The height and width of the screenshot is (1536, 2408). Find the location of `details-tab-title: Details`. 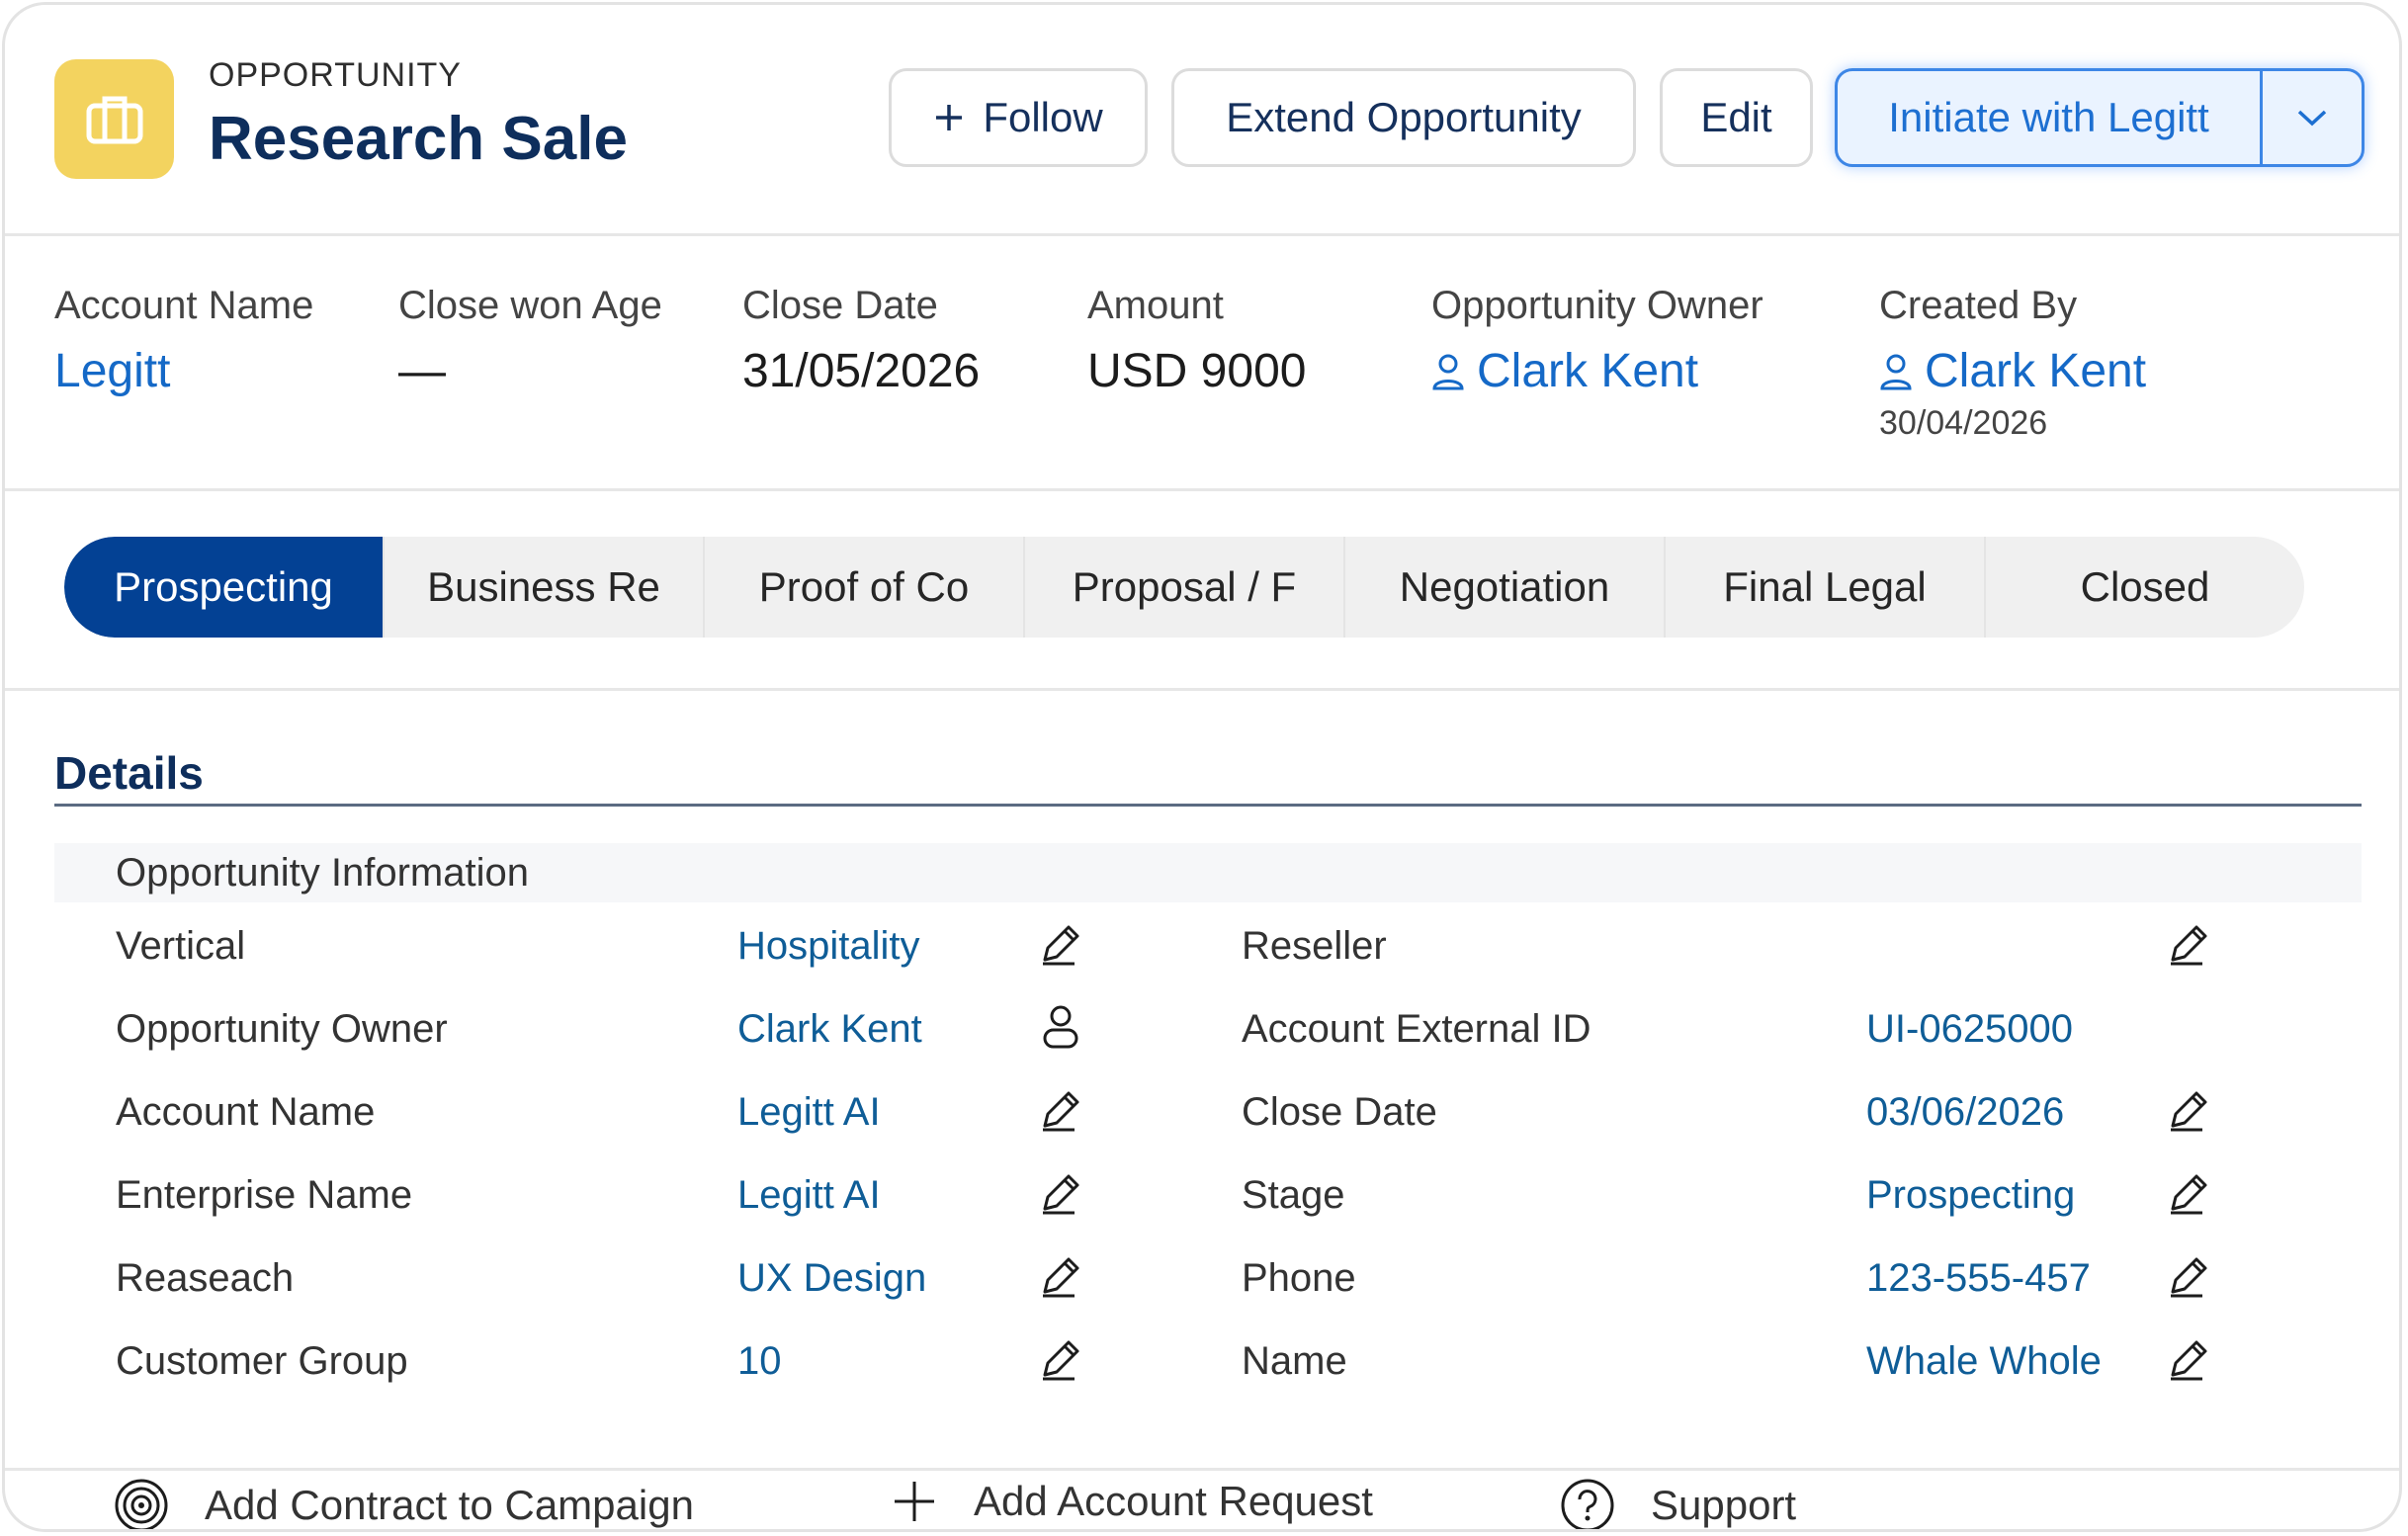

details-tab-title: Details is located at coordinates (129, 773).